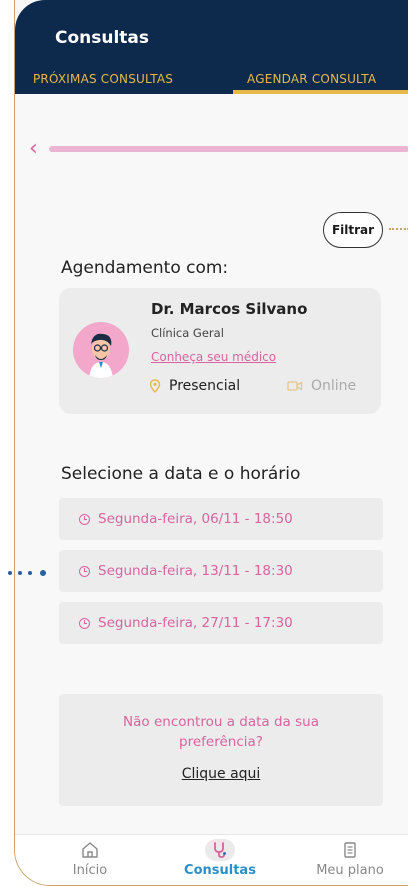 The image size is (408, 886). What do you see at coordinates (195, 571) in the screenshot?
I see `time-slot-label: Segunda-feira, 13/11 - 18:30` at bounding box center [195, 571].